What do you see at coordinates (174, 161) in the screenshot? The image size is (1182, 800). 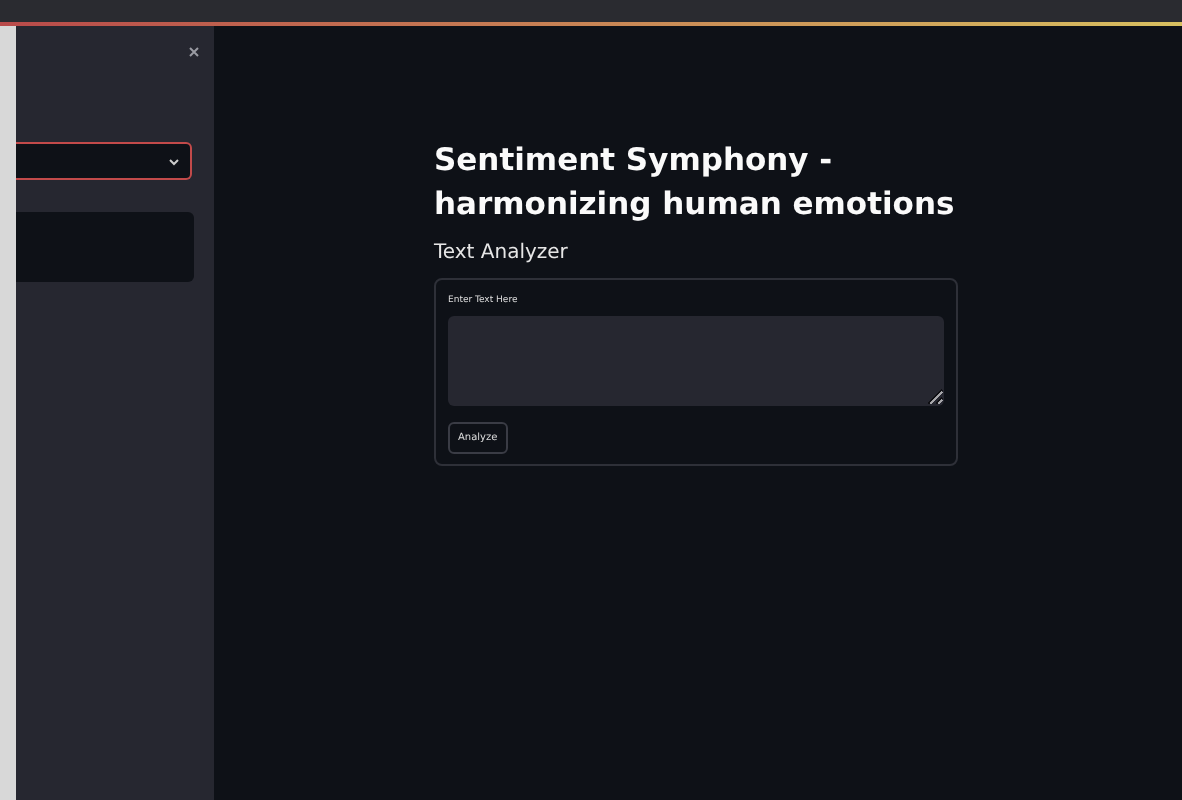 I see `chevron-down-icon` at bounding box center [174, 161].